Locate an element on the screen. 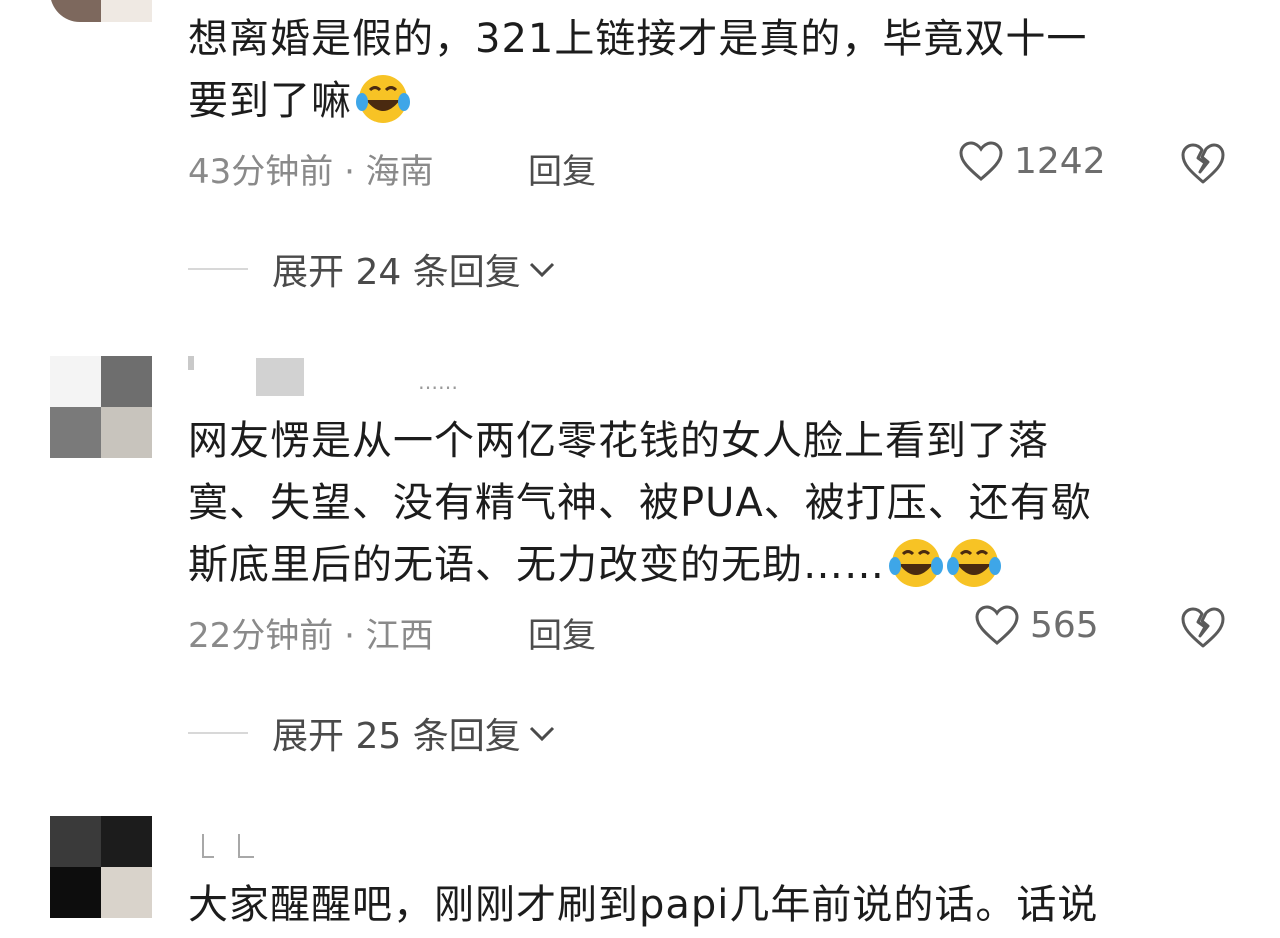  like-count: 565 is located at coordinates (1064, 625).